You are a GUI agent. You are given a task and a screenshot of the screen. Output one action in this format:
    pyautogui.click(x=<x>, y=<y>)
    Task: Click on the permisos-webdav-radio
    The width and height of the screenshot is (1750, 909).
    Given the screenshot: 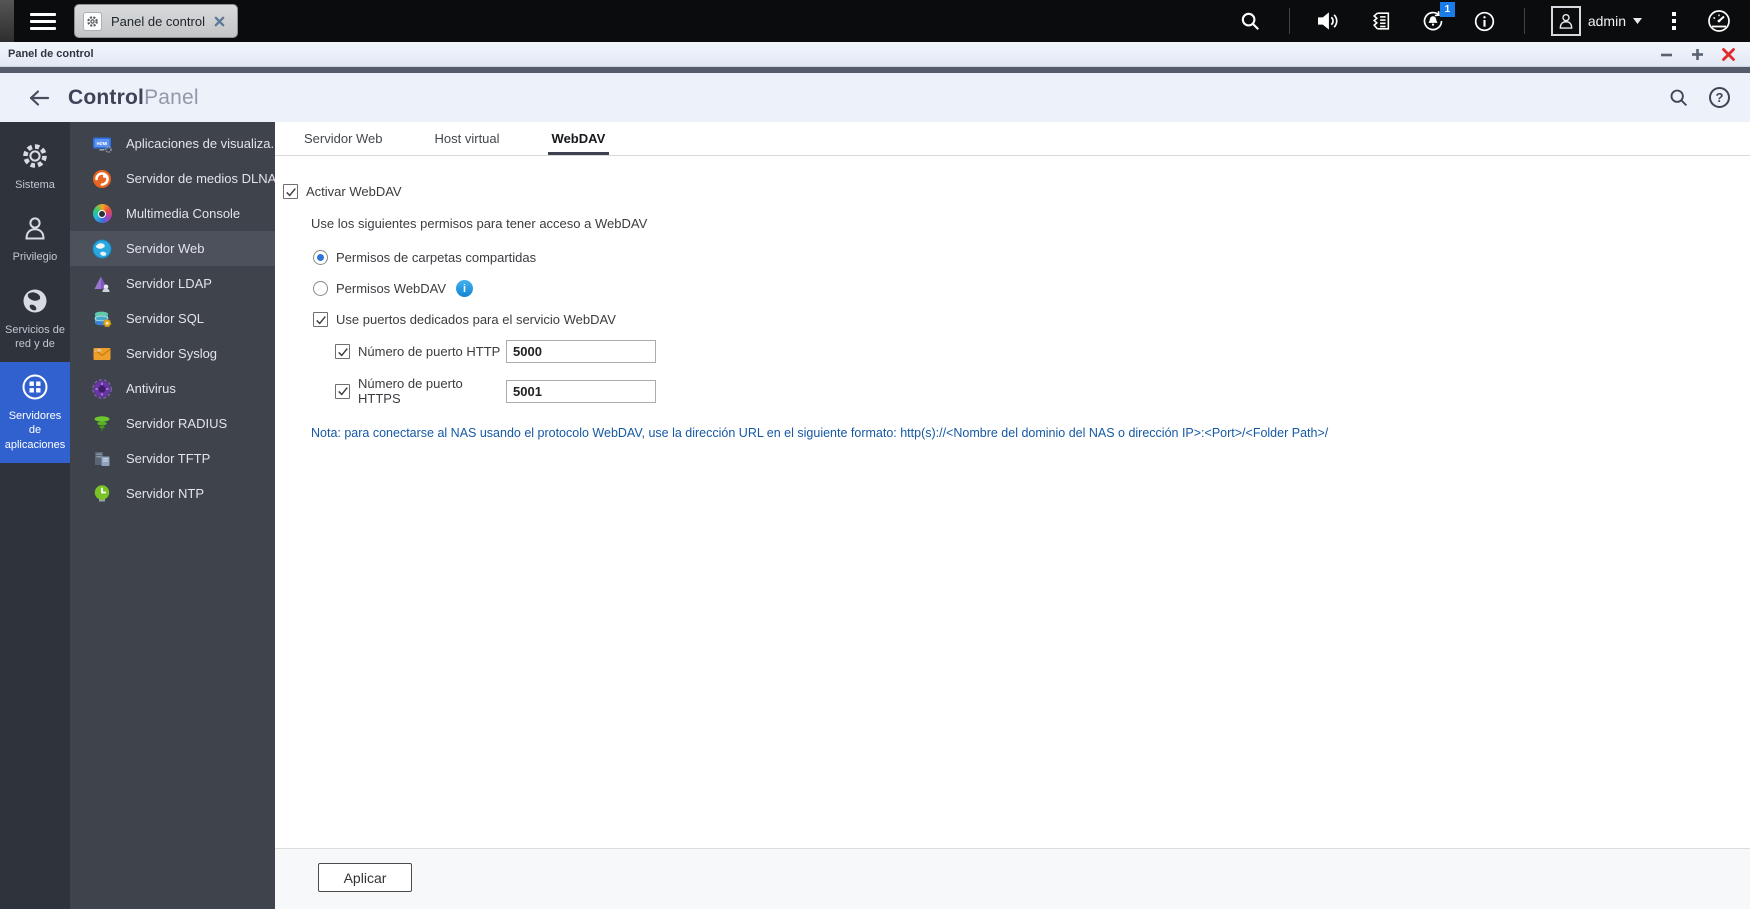 What is the action you would take?
    pyautogui.click(x=320, y=288)
    